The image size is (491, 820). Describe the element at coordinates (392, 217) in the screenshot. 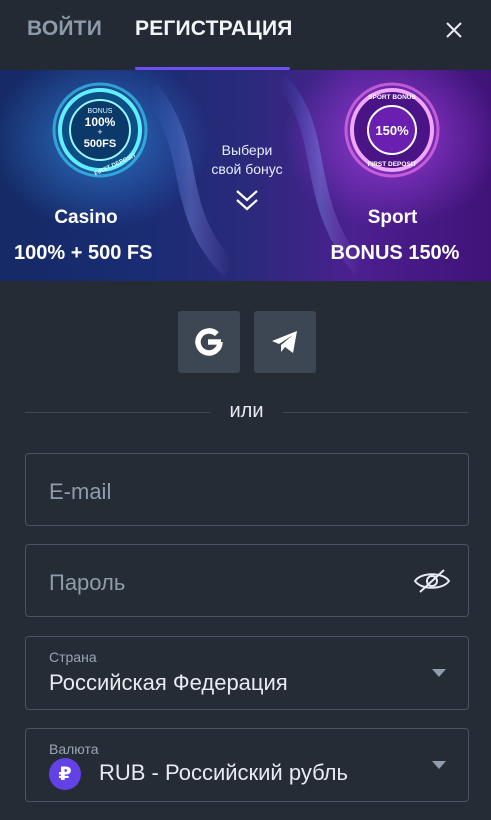

I see `sport-label: Sport` at that location.